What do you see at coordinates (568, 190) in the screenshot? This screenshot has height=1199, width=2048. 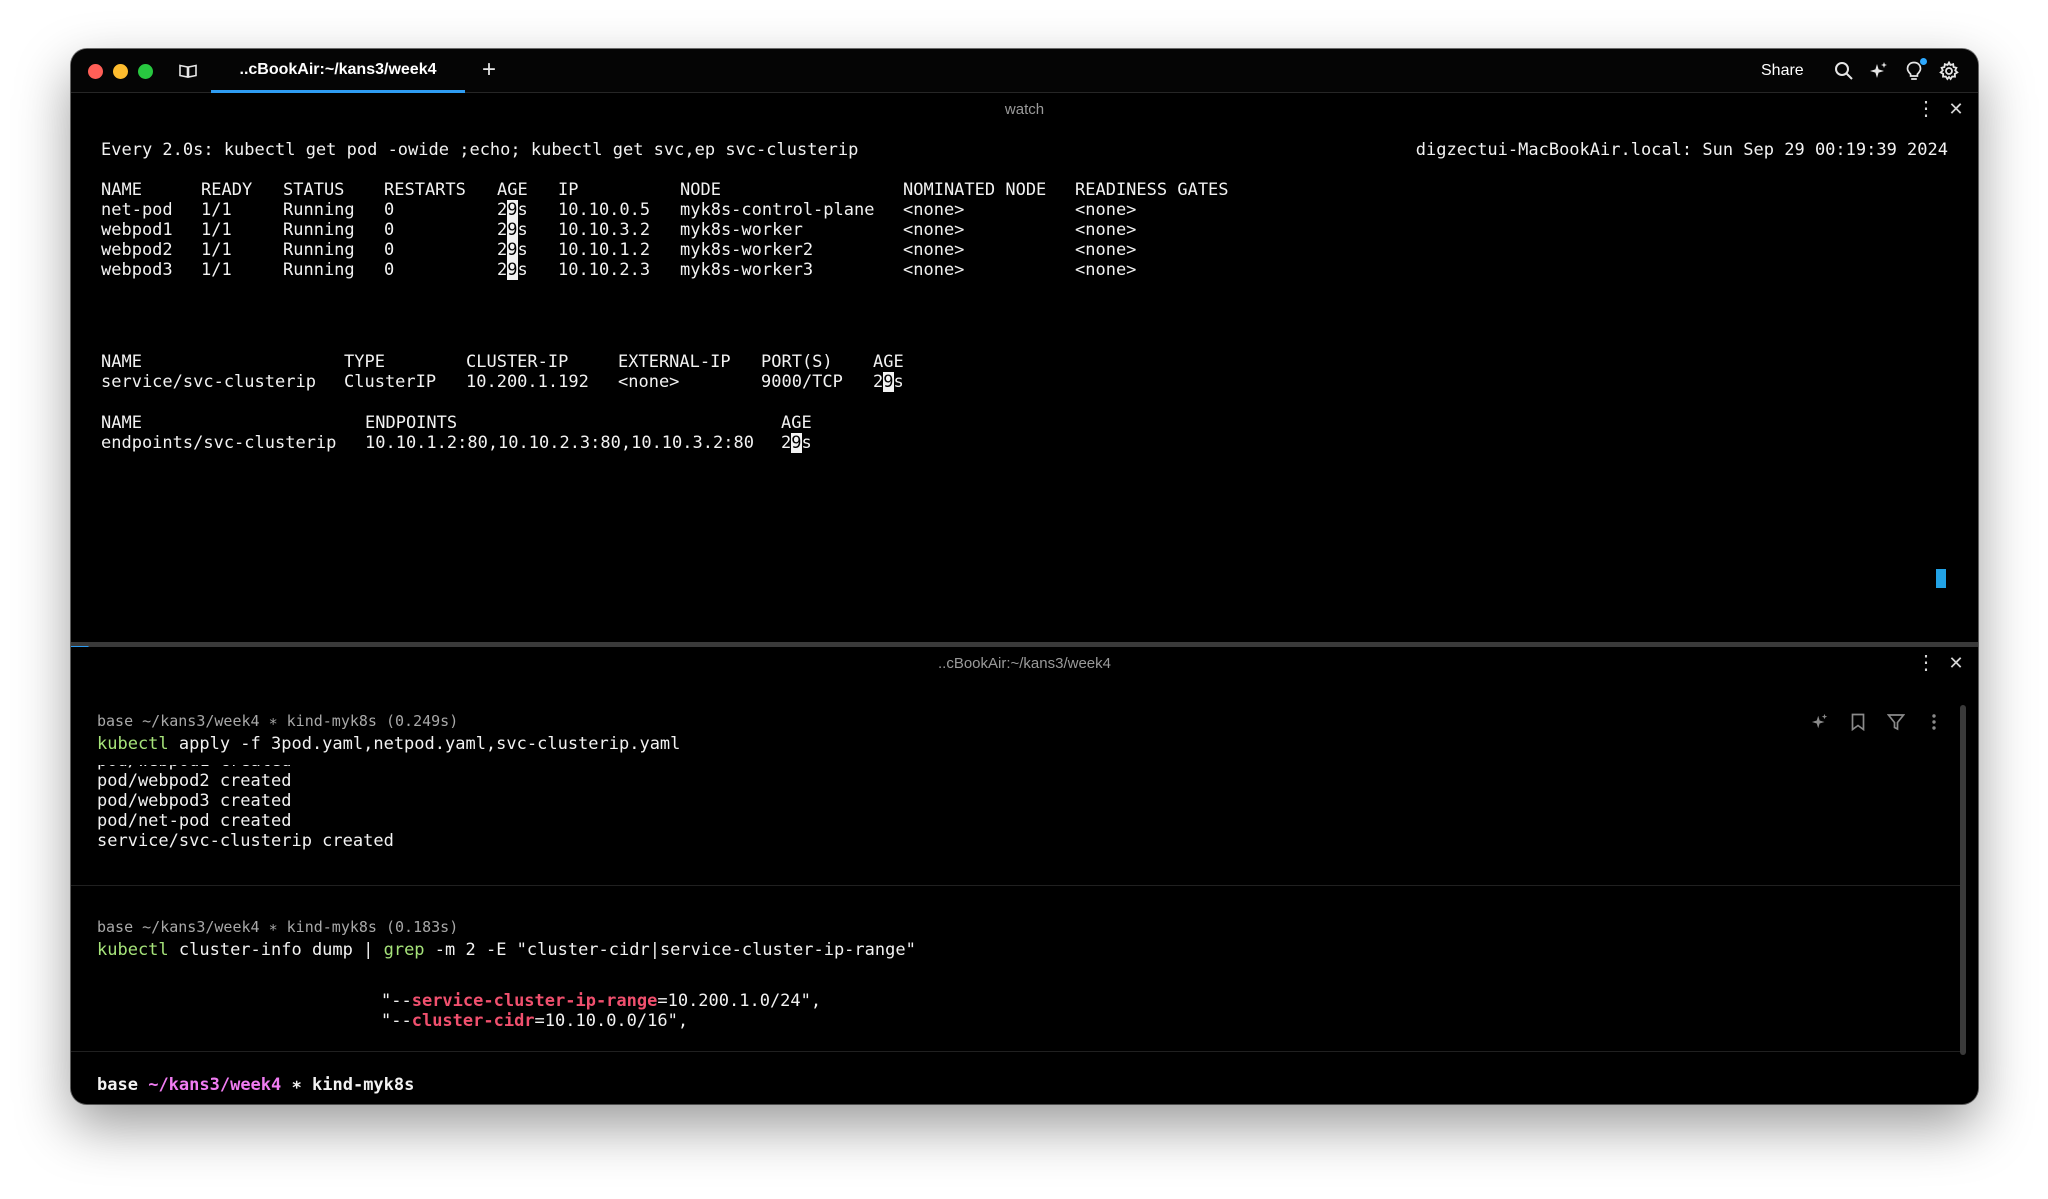 I see `table-header-cell: IP` at bounding box center [568, 190].